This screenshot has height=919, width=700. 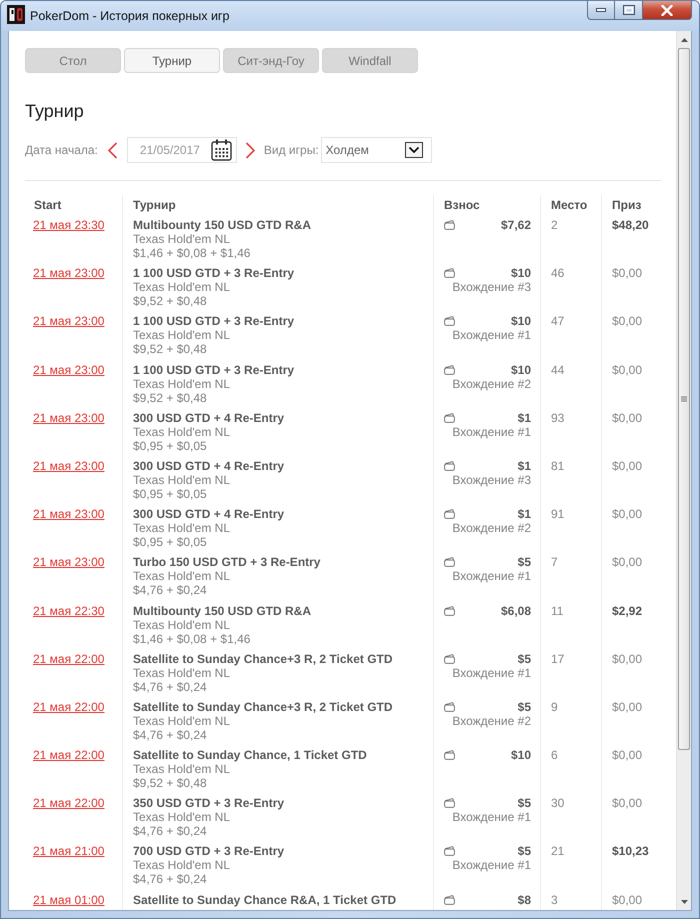 I want to click on chevron-left-icon, so click(x=112, y=150).